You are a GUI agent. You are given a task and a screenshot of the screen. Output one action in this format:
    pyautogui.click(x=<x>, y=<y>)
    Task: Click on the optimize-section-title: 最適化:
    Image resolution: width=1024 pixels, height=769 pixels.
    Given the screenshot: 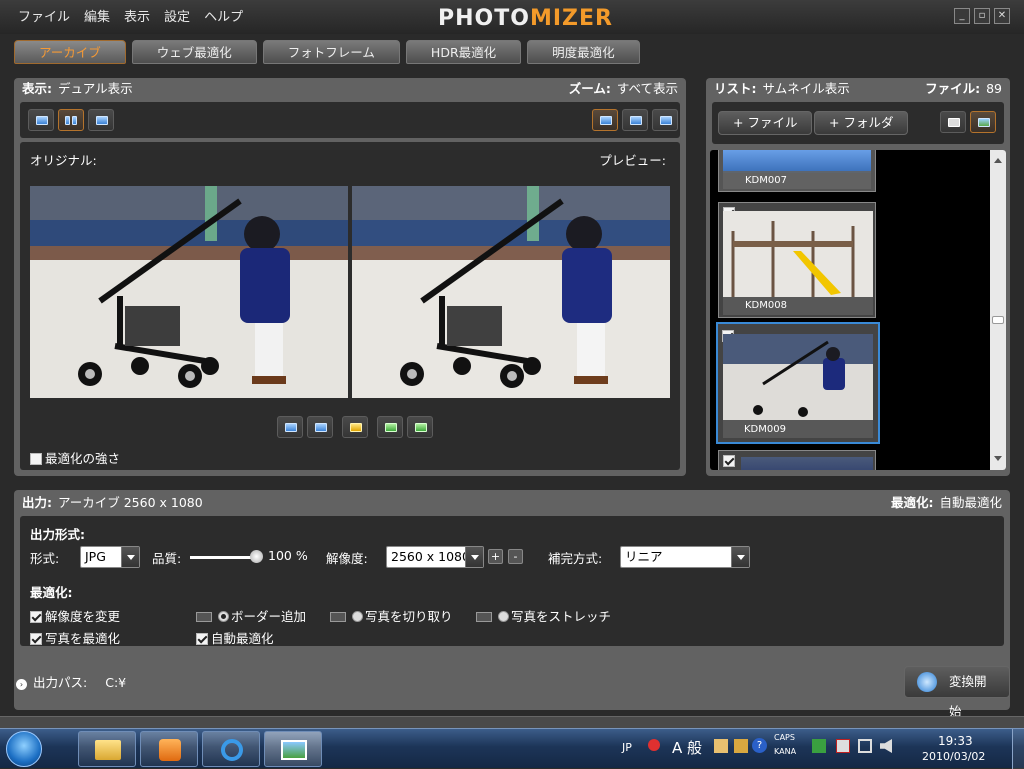 What is the action you would take?
    pyautogui.click(x=51, y=592)
    